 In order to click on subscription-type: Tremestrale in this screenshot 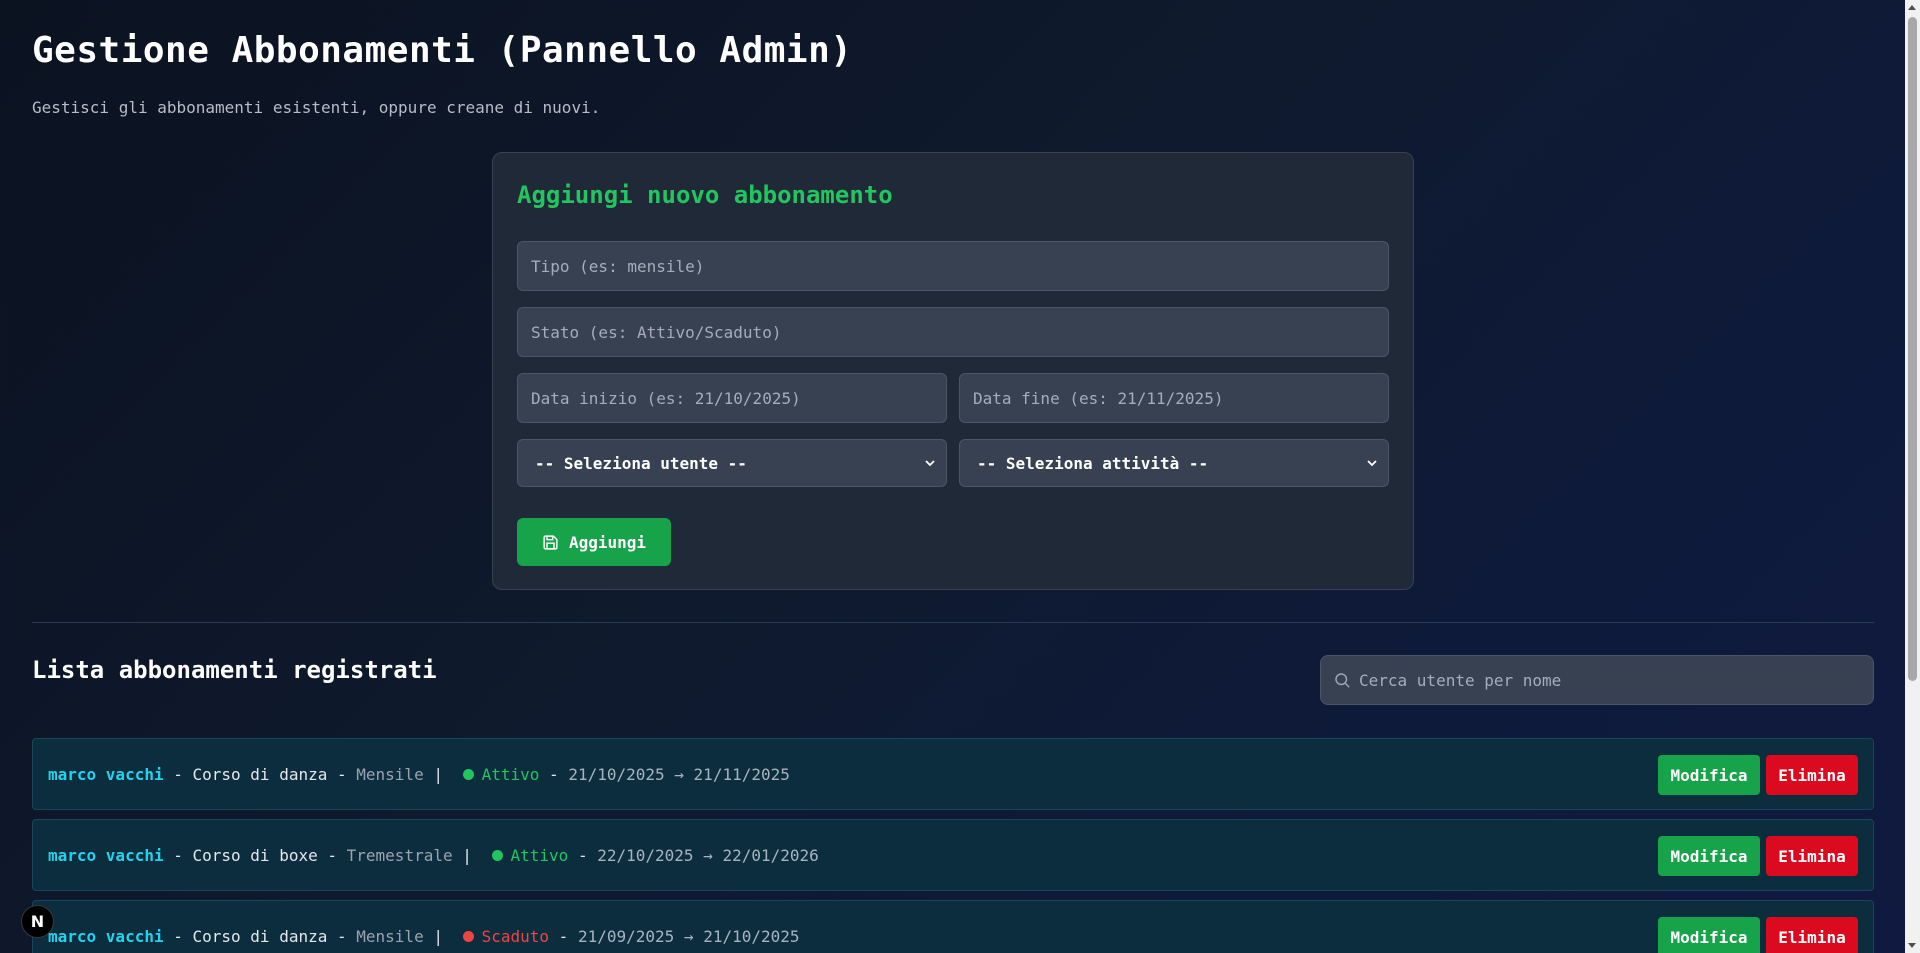, I will do `click(399, 855)`.